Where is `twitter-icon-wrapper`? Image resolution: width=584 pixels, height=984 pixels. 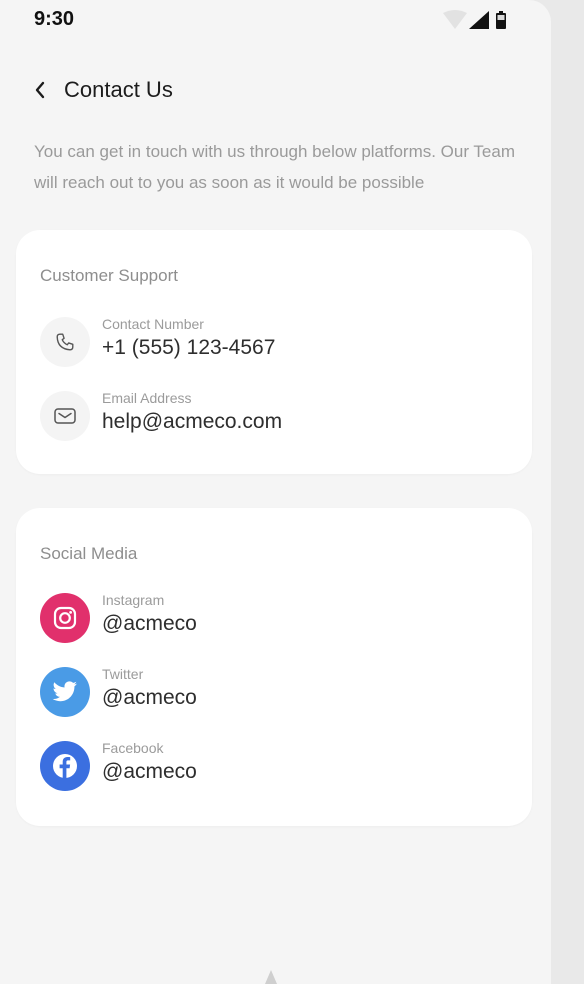
twitter-icon-wrapper is located at coordinates (65, 692).